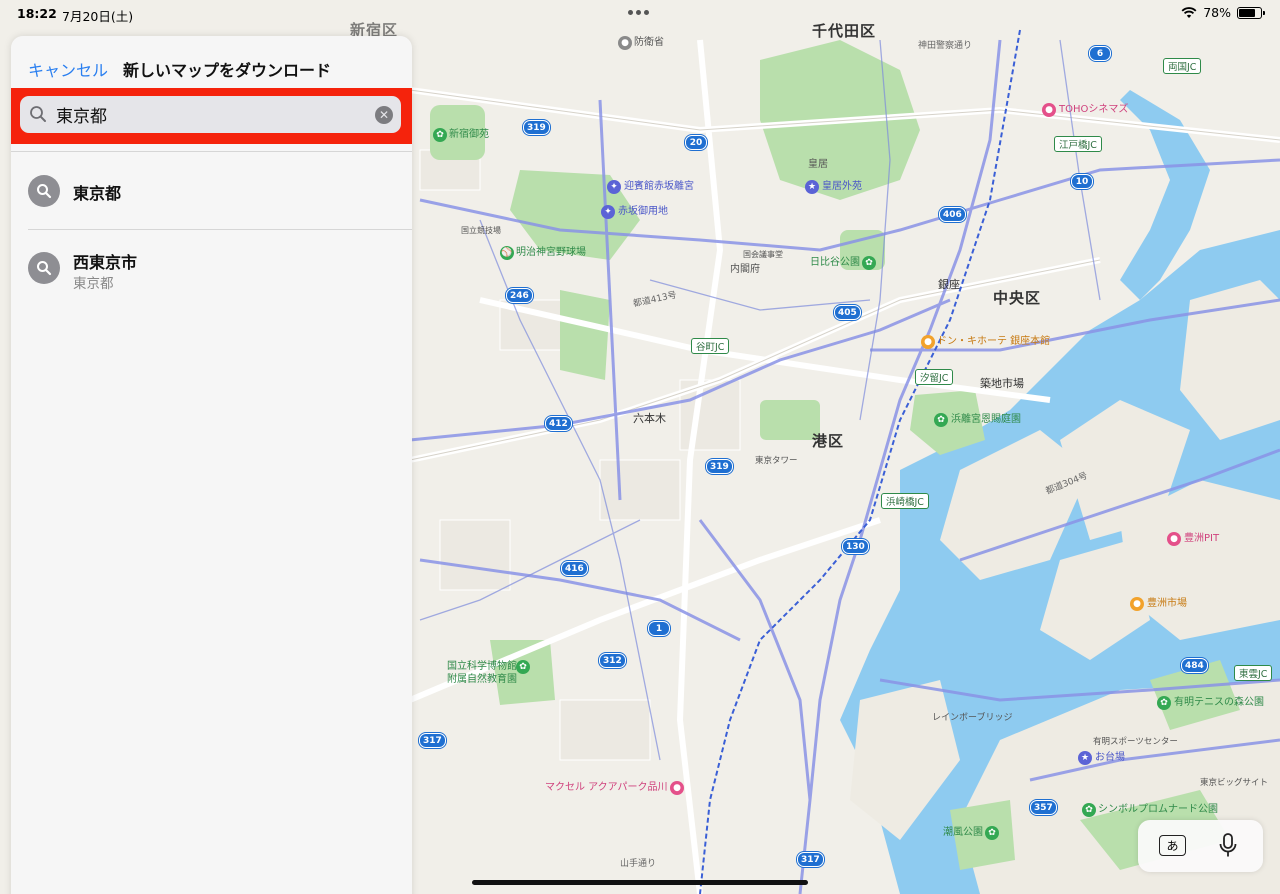 The width and height of the screenshot is (1280, 894). I want to click on poi-label: TOHOシネマズ, so click(1093, 110).